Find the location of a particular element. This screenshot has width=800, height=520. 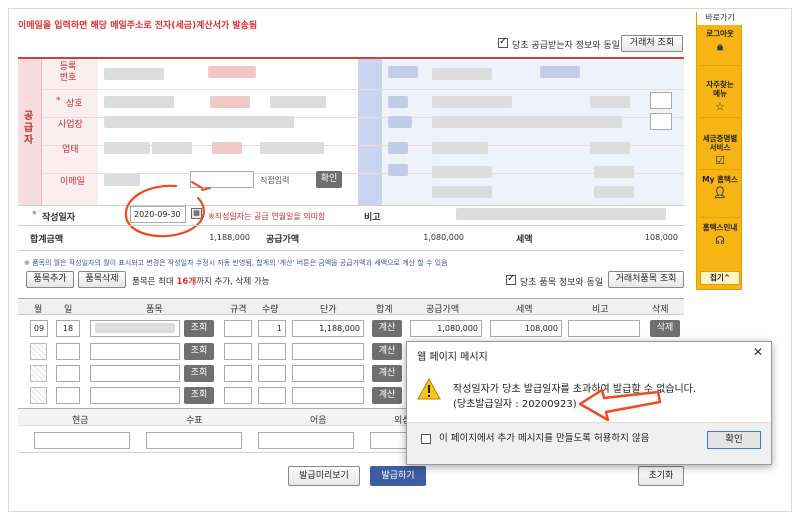

pay-check-label: 수표 is located at coordinates (194, 421).